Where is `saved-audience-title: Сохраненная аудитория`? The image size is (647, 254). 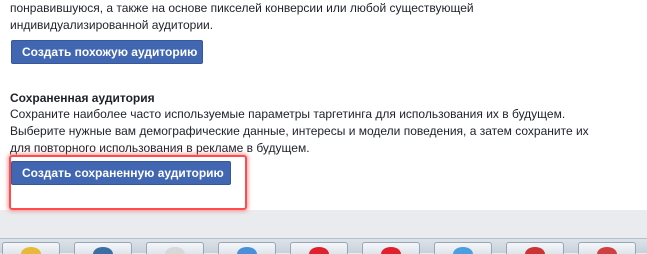 saved-audience-title: Сохраненная аудитория is located at coordinates (82, 98).